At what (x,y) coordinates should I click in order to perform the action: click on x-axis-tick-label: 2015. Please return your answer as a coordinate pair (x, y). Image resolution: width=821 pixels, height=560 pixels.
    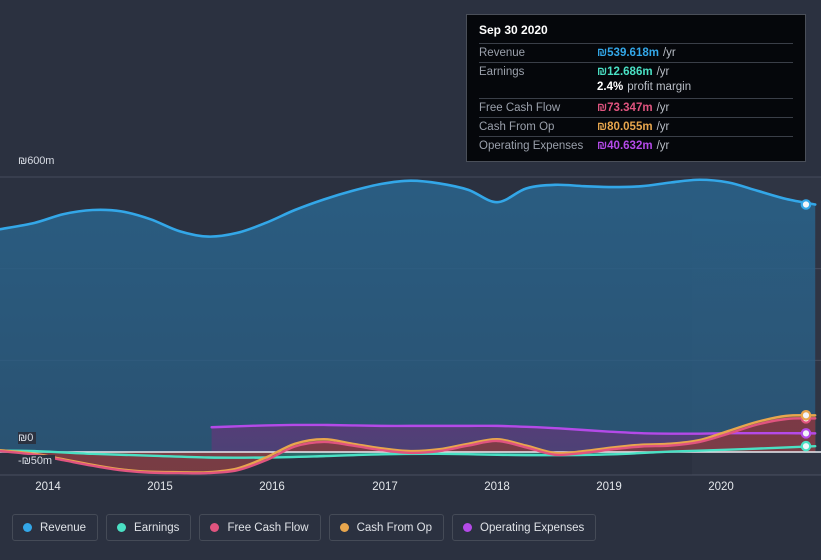
    Looking at the image, I should click on (160, 487).